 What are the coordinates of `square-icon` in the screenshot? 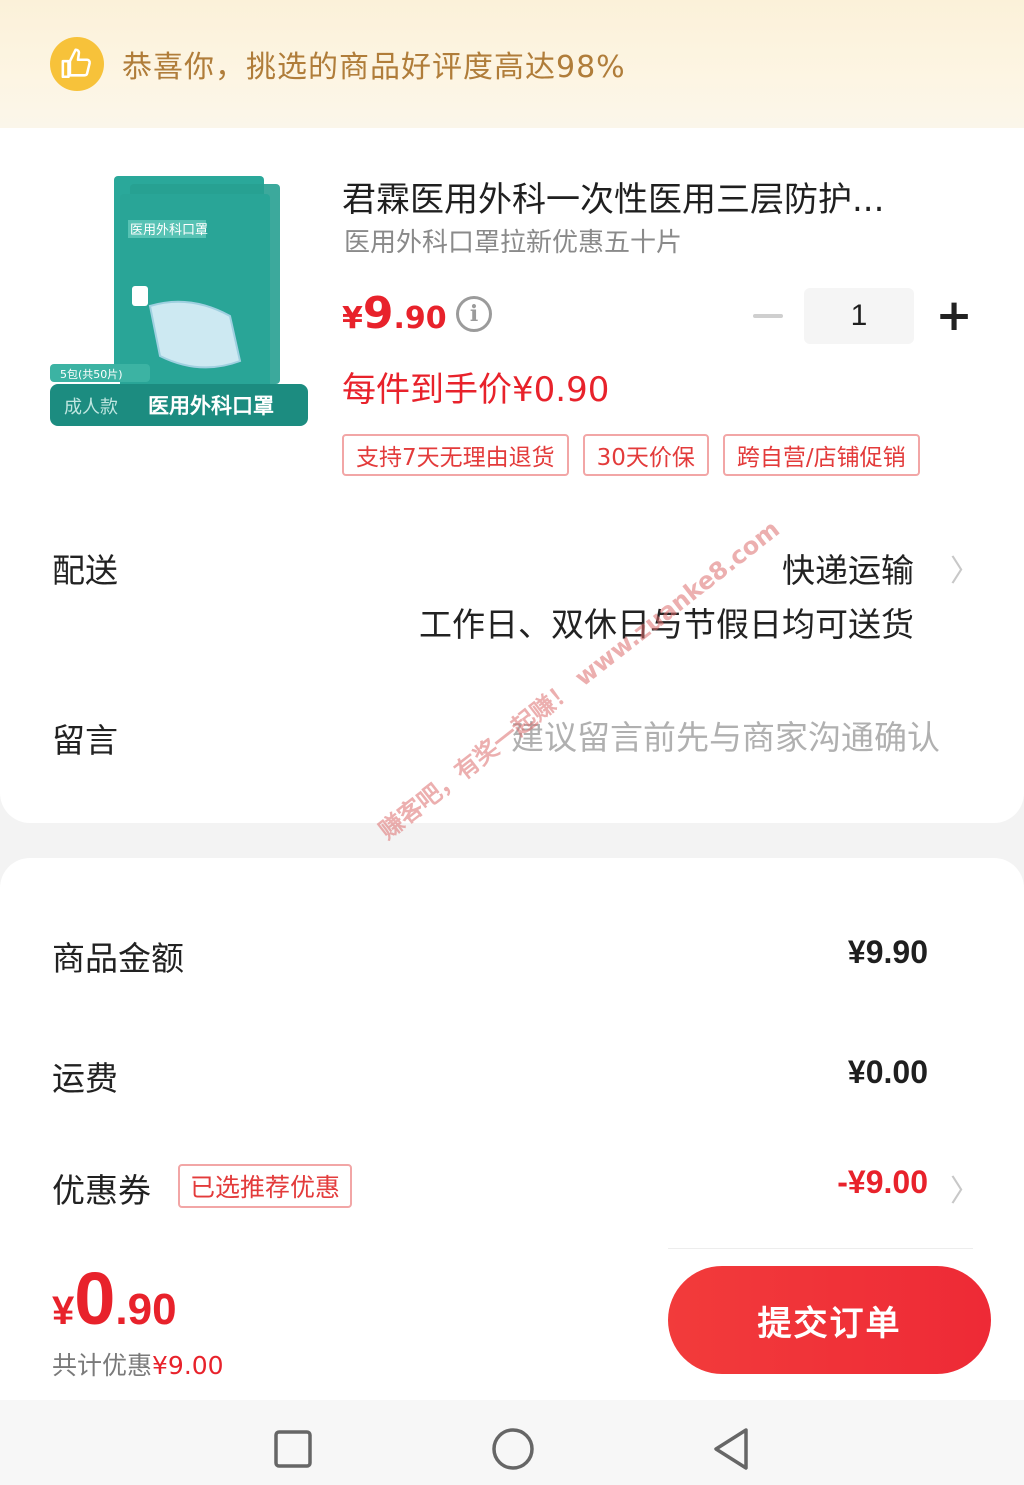 It's located at (293, 1449).